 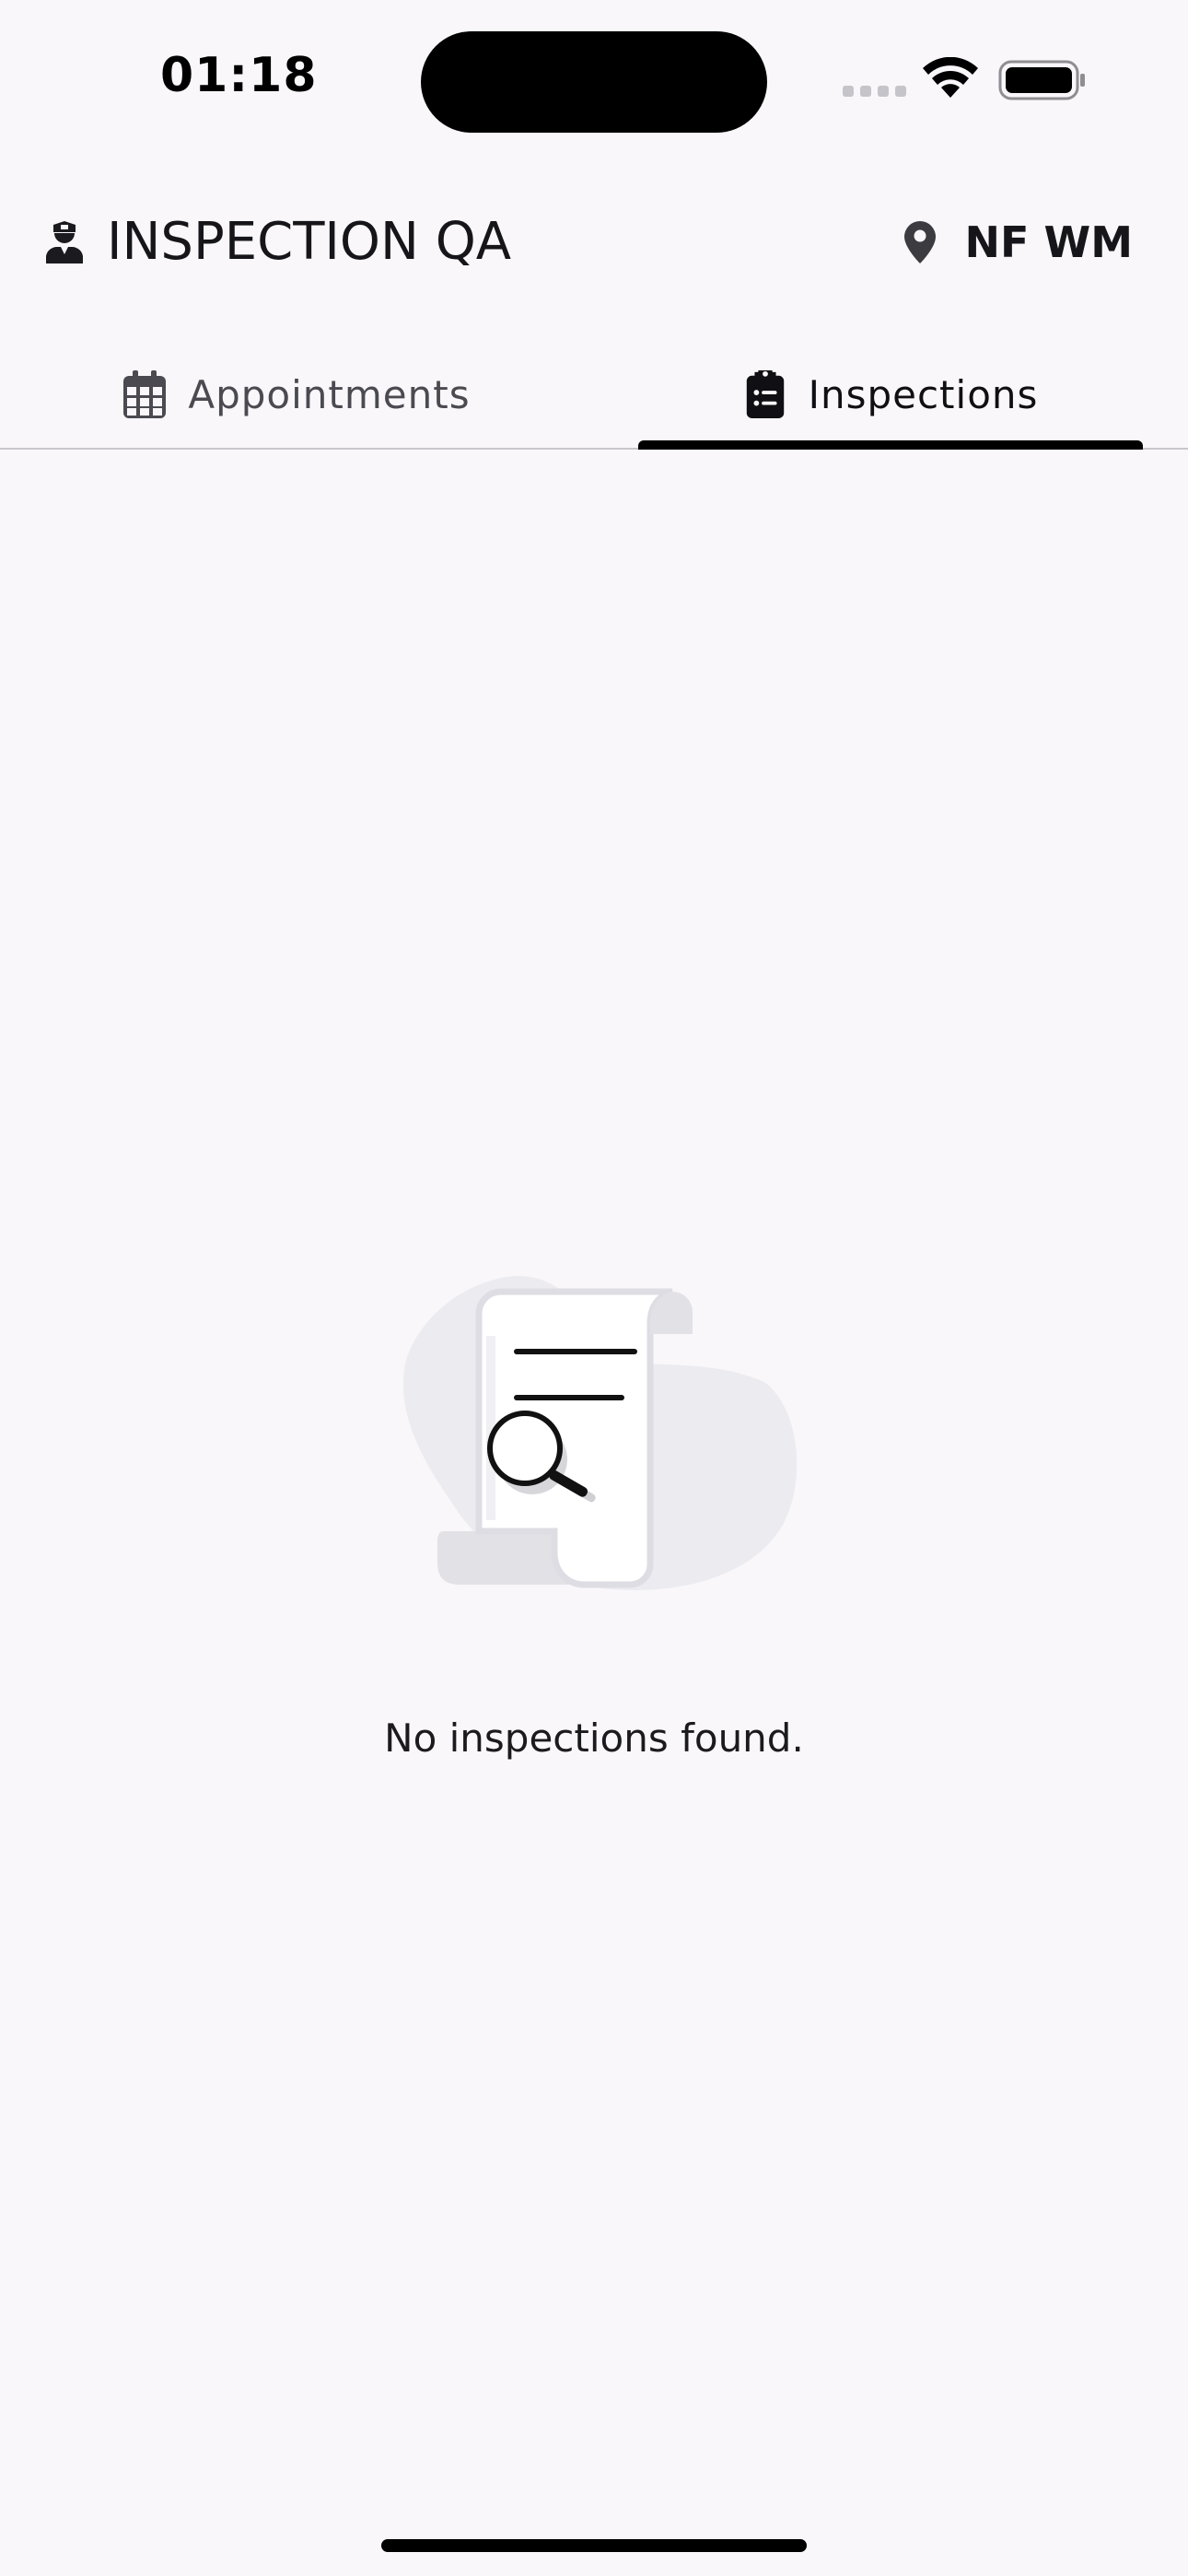 I want to click on tab-bar: Appointments Inspections, so click(x=594, y=395).